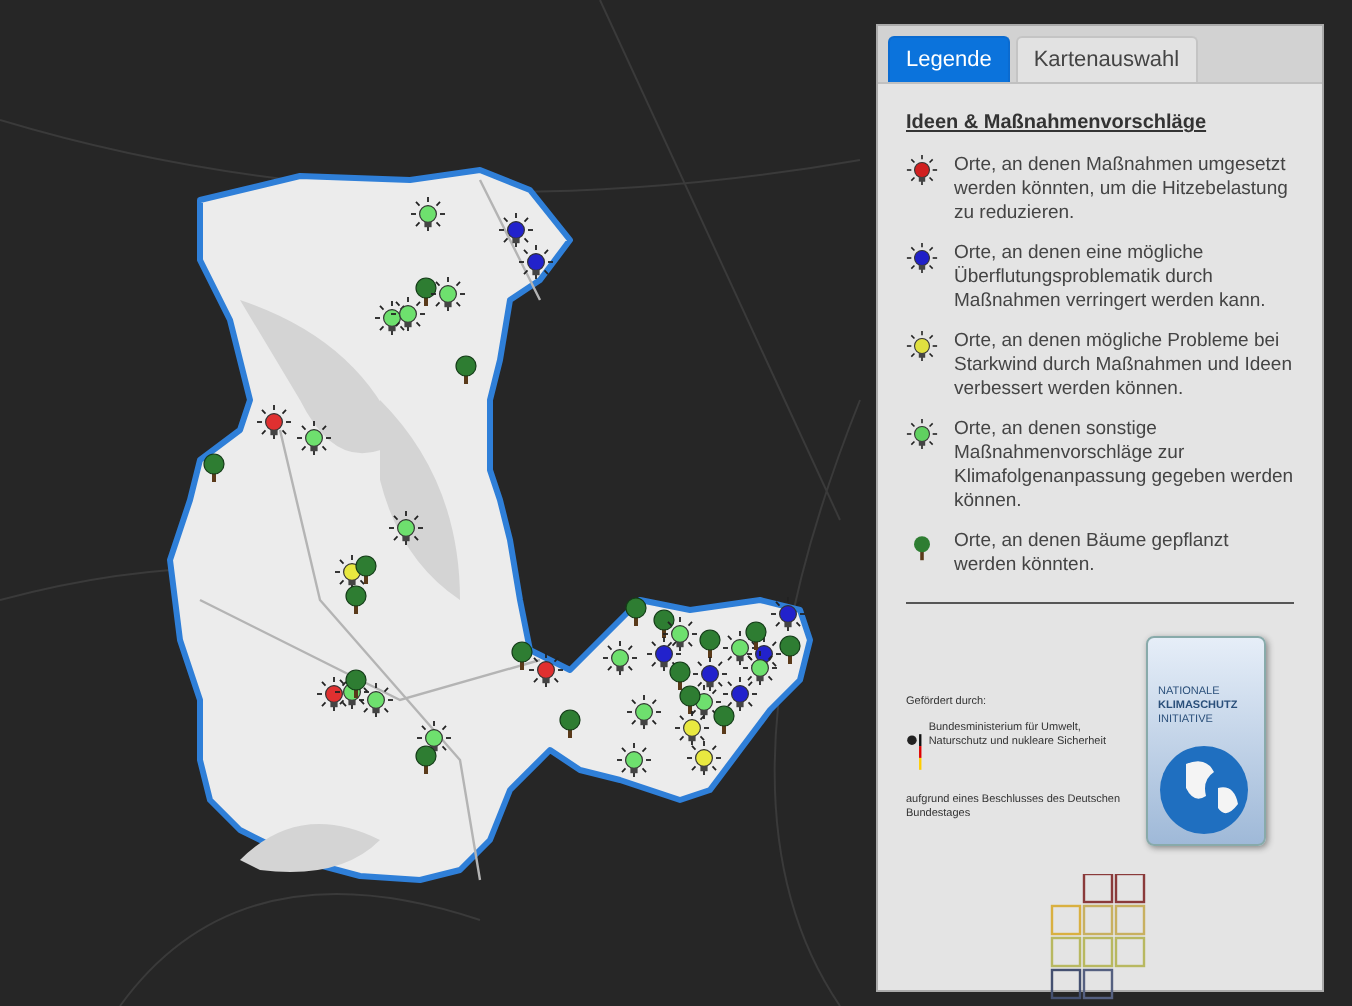 The height and width of the screenshot is (1006, 1352). Describe the element at coordinates (1092, 554) in the screenshot. I see `legend-text: Orte, an denen Bäume gepflanzt werden könnten.` at that location.